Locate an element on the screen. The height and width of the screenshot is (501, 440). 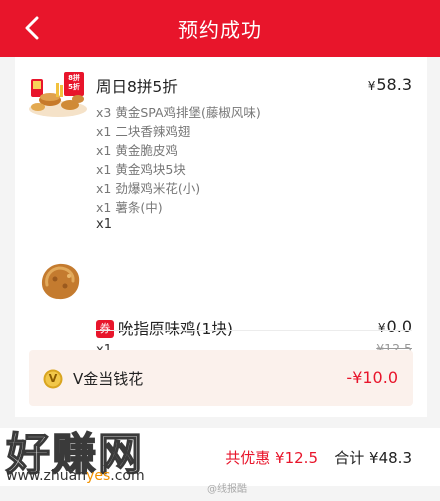
vgold-label: V金当钱花 is located at coordinates (108, 379).